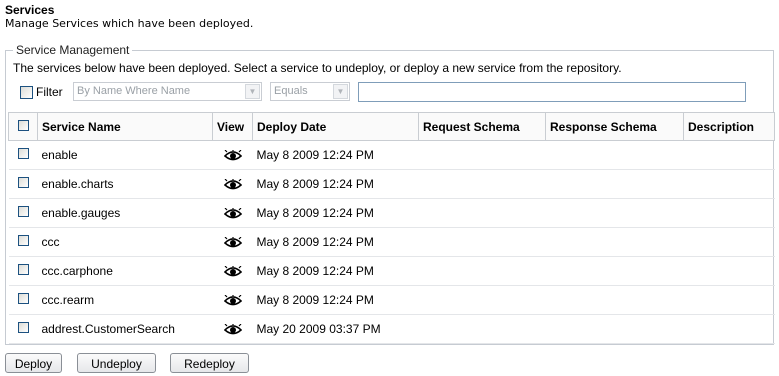  I want to click on column-header-response-schema: Response Schema, so click(614, 126).